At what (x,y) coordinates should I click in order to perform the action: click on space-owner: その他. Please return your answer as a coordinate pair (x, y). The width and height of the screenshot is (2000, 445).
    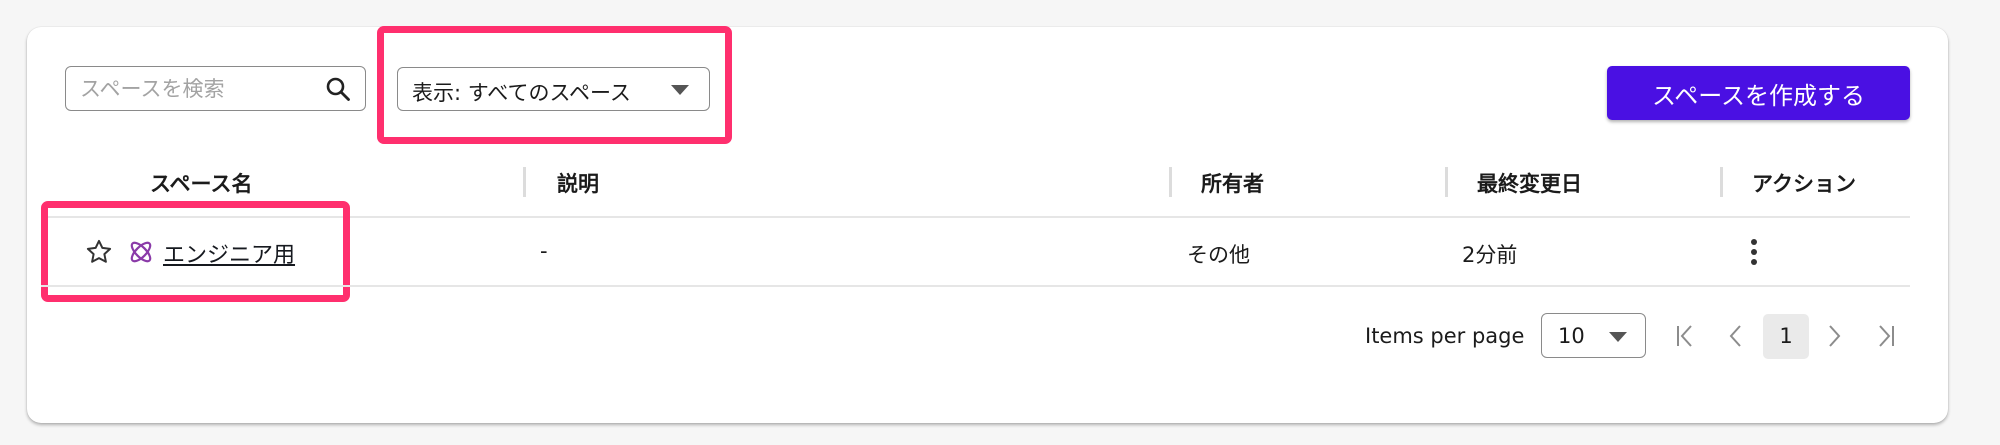
    Looking at the image, I should click on (1218, 255).